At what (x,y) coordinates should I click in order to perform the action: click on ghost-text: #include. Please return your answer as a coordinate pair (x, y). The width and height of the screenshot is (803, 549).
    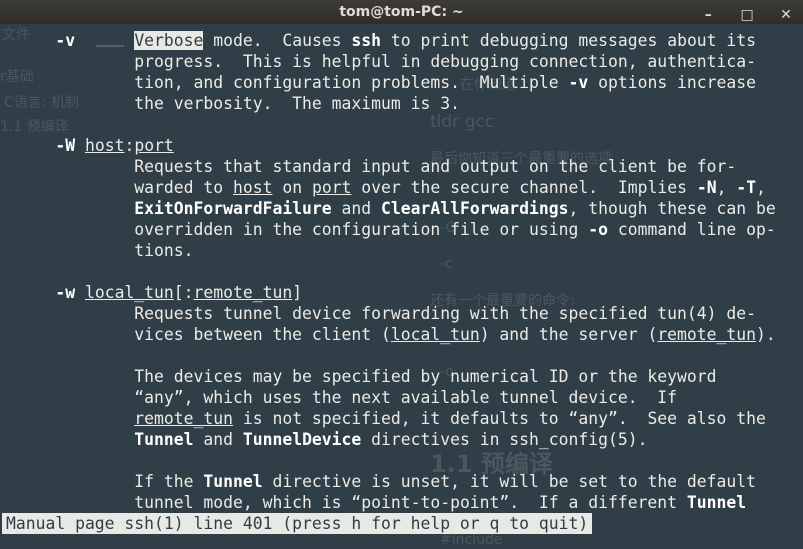
    Looking at the image, I should click on (471, 540).